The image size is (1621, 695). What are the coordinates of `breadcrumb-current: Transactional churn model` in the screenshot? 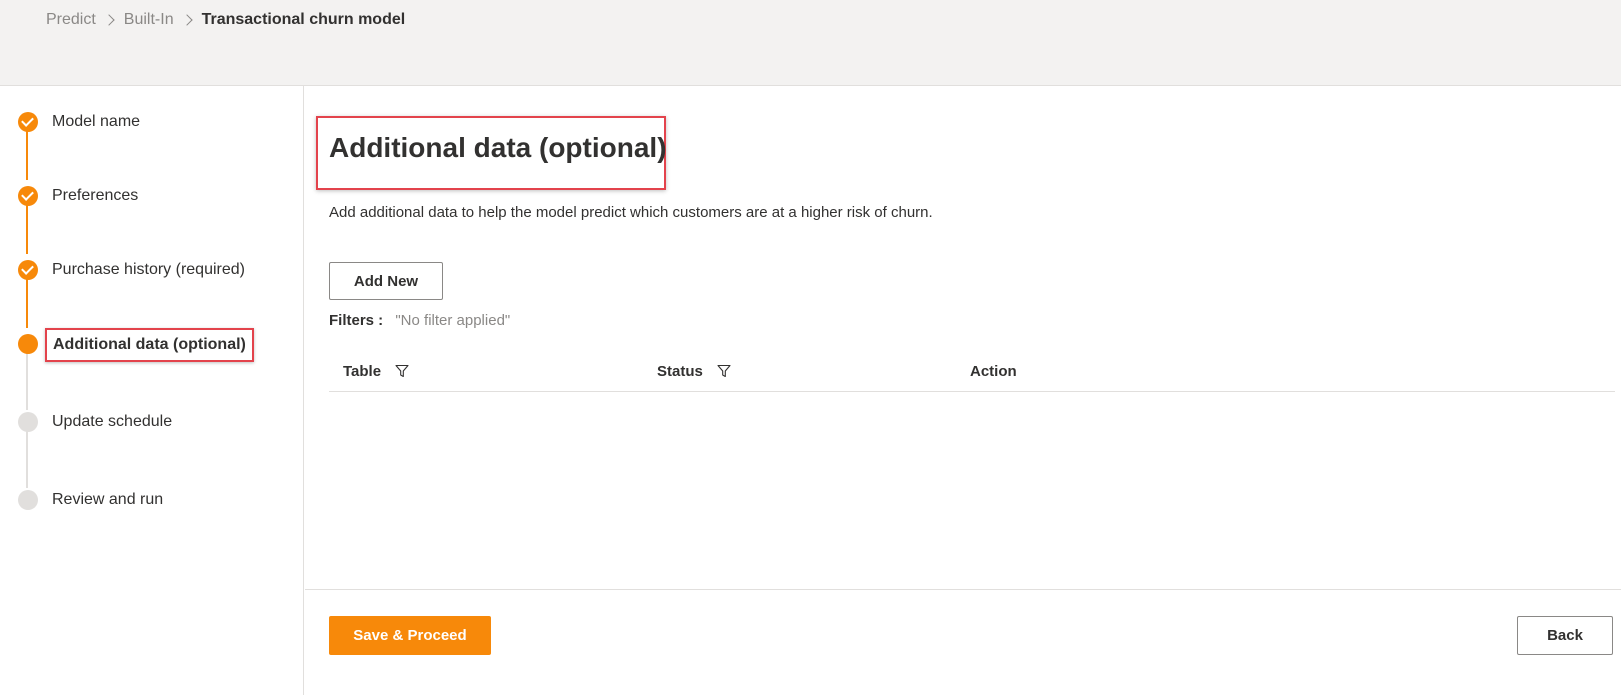 It's located at (303, 19).